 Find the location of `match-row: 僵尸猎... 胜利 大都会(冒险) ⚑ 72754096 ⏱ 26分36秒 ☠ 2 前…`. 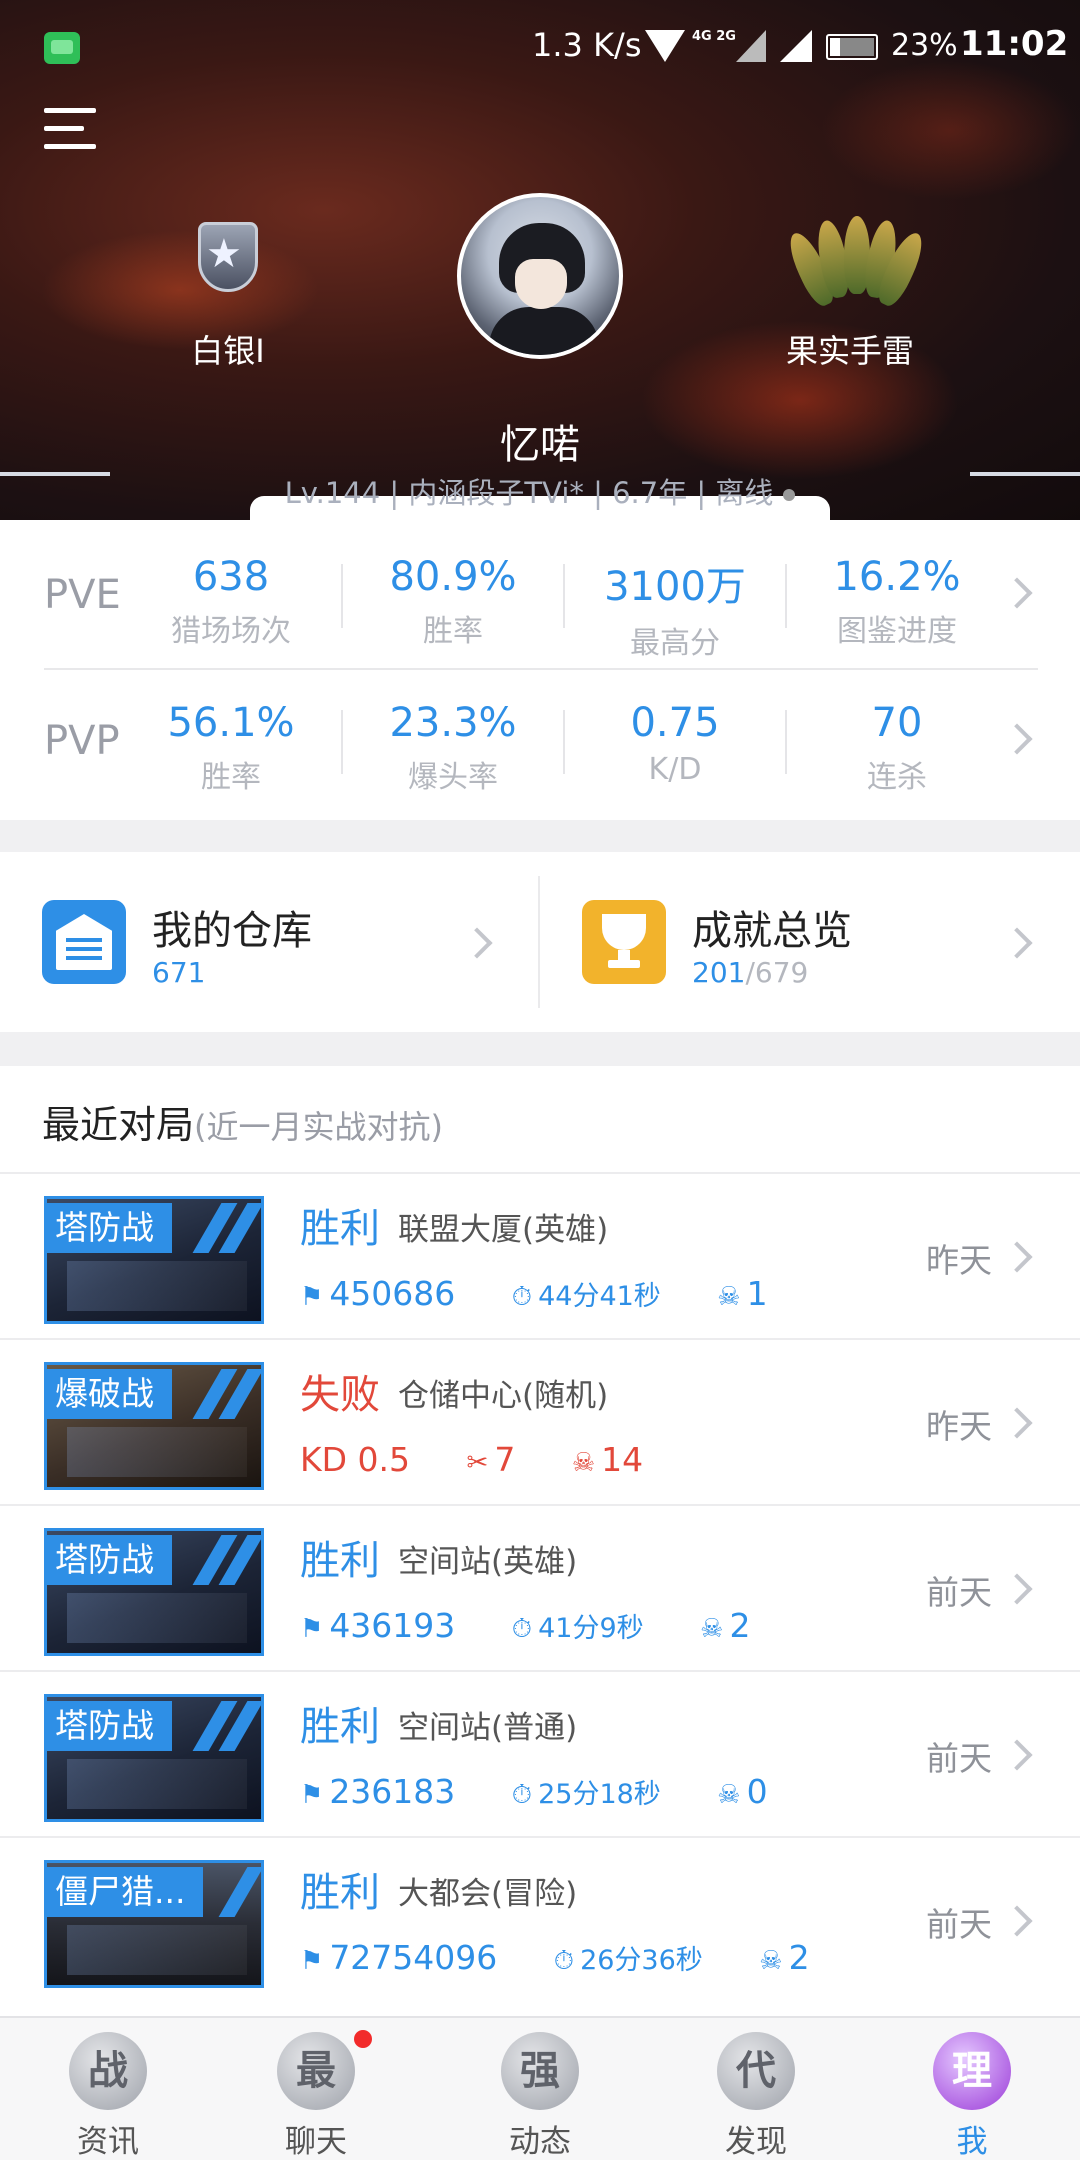

match-row: 僵尸猎... 胜利 大都会(冒险) ⚑ 72754096 ⏱ 26分36秒 ☠ 2 前… is located at coordinates (540, 1921).